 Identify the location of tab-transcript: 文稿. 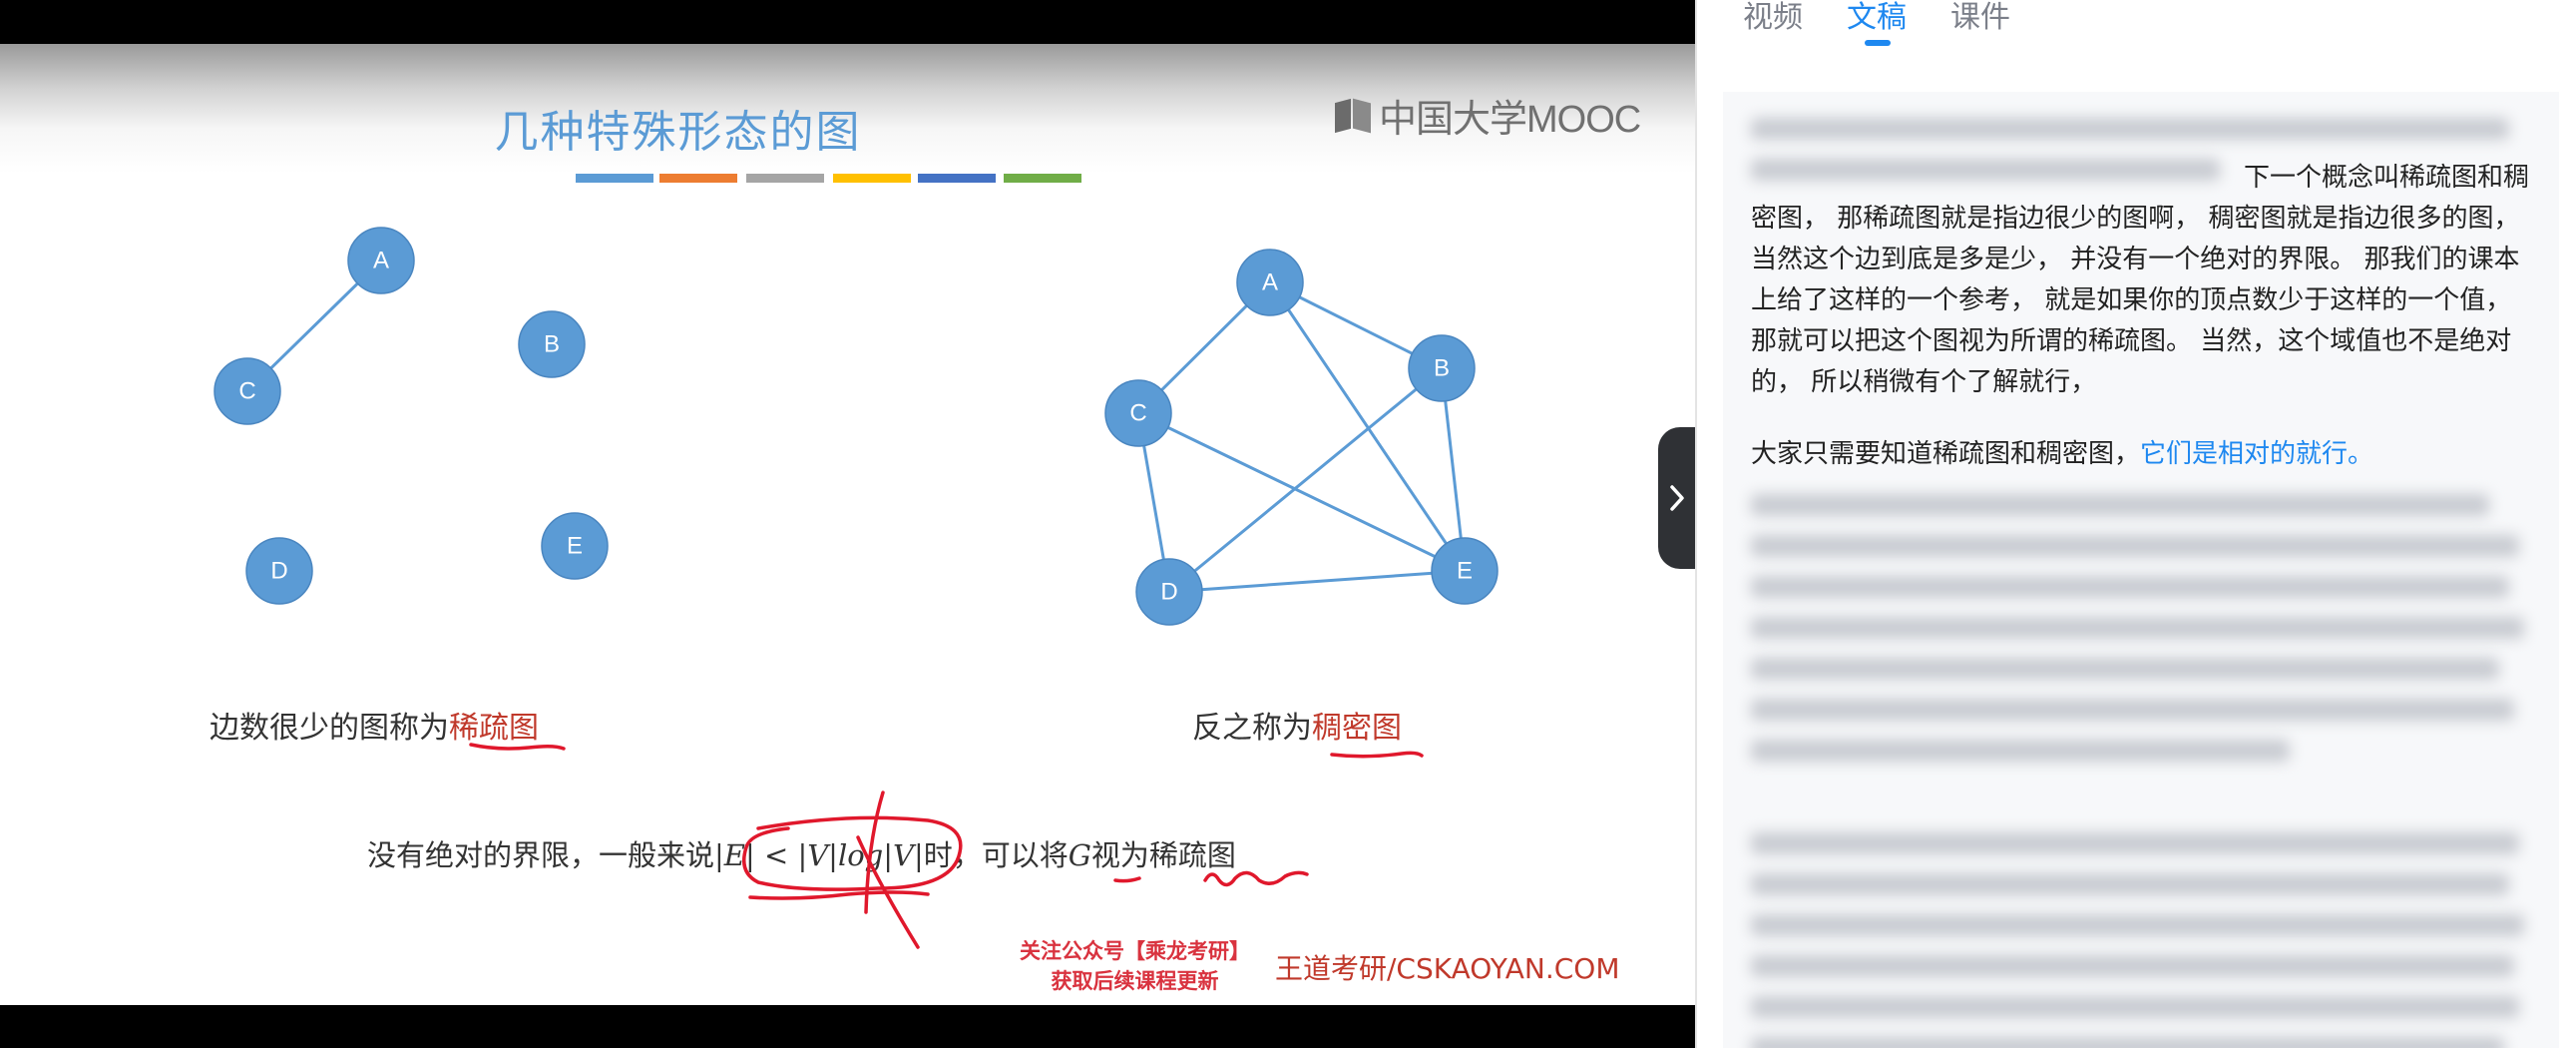
(1877, 27).